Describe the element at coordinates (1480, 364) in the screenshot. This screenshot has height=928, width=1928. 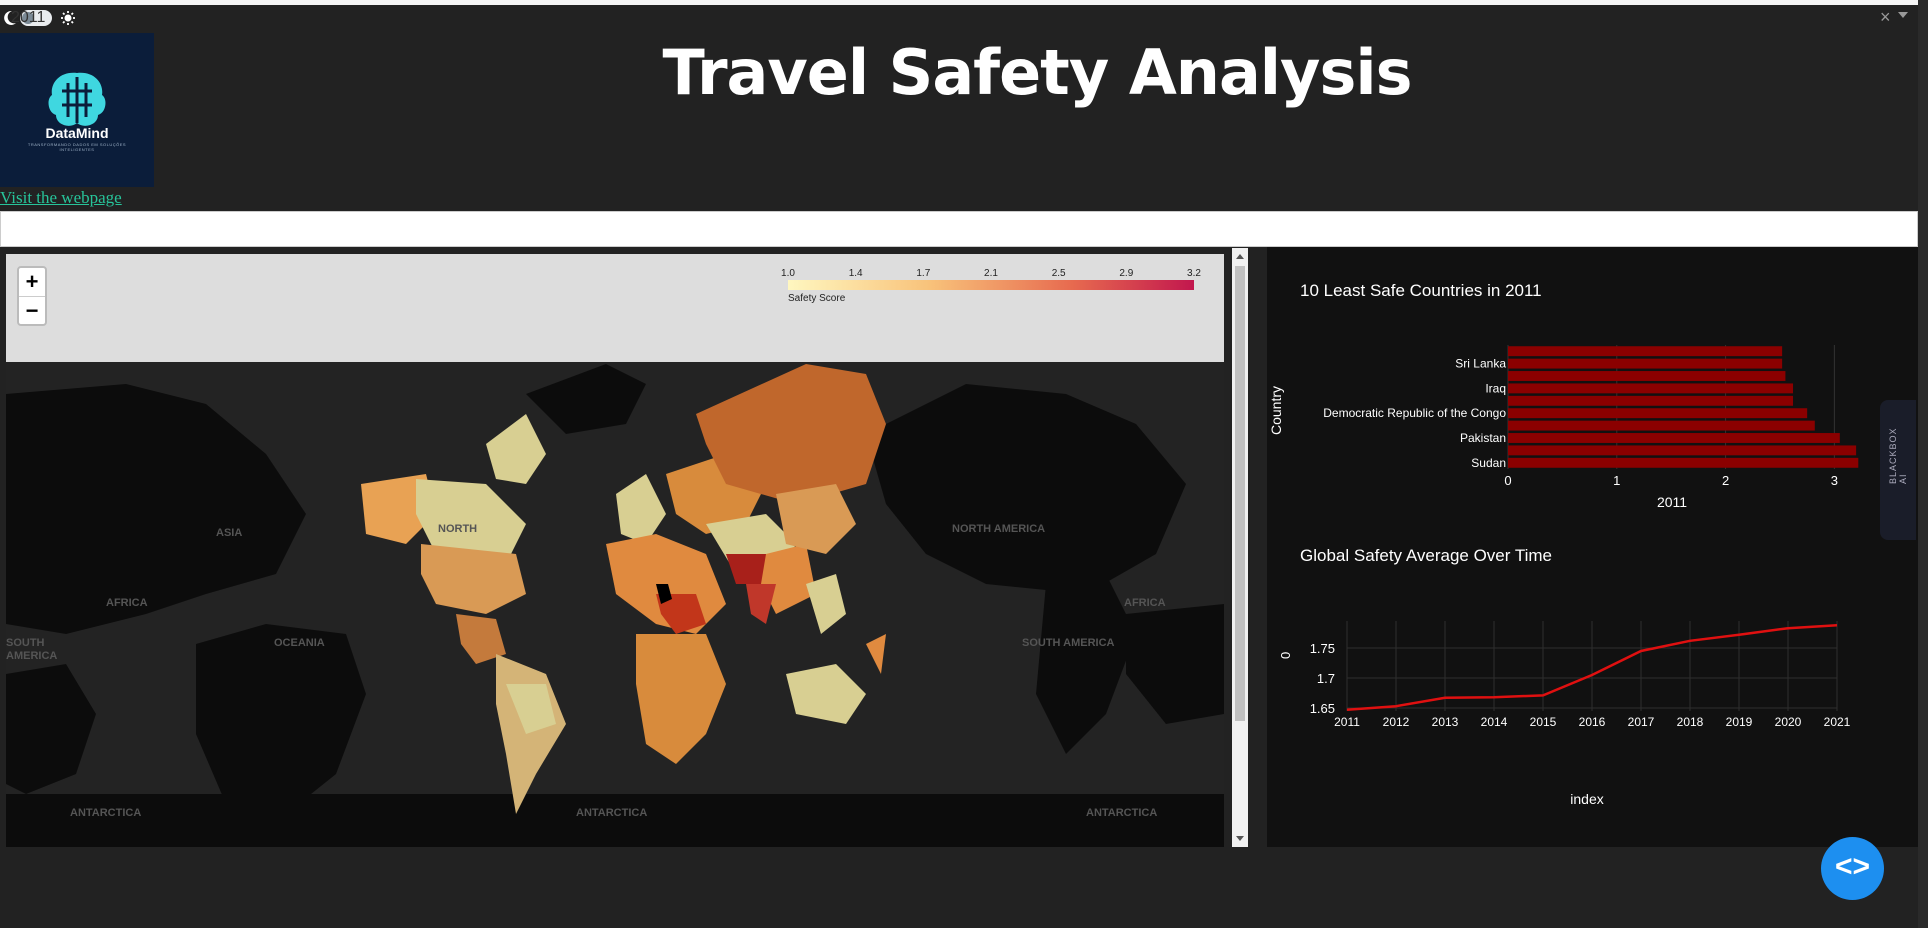
I see `bar-category-label: Sri Lanka` at that location.